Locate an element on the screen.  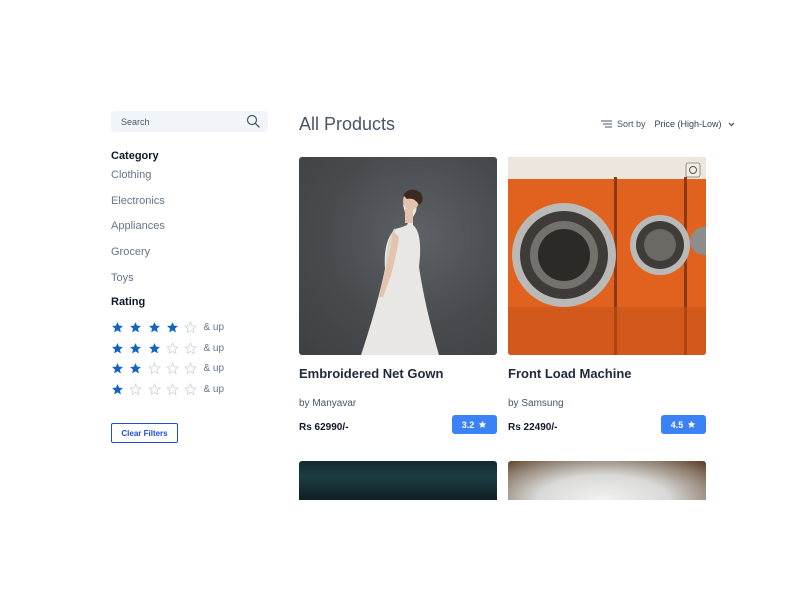
rating-badge: 3.2 is located at coordinates (474, 424).